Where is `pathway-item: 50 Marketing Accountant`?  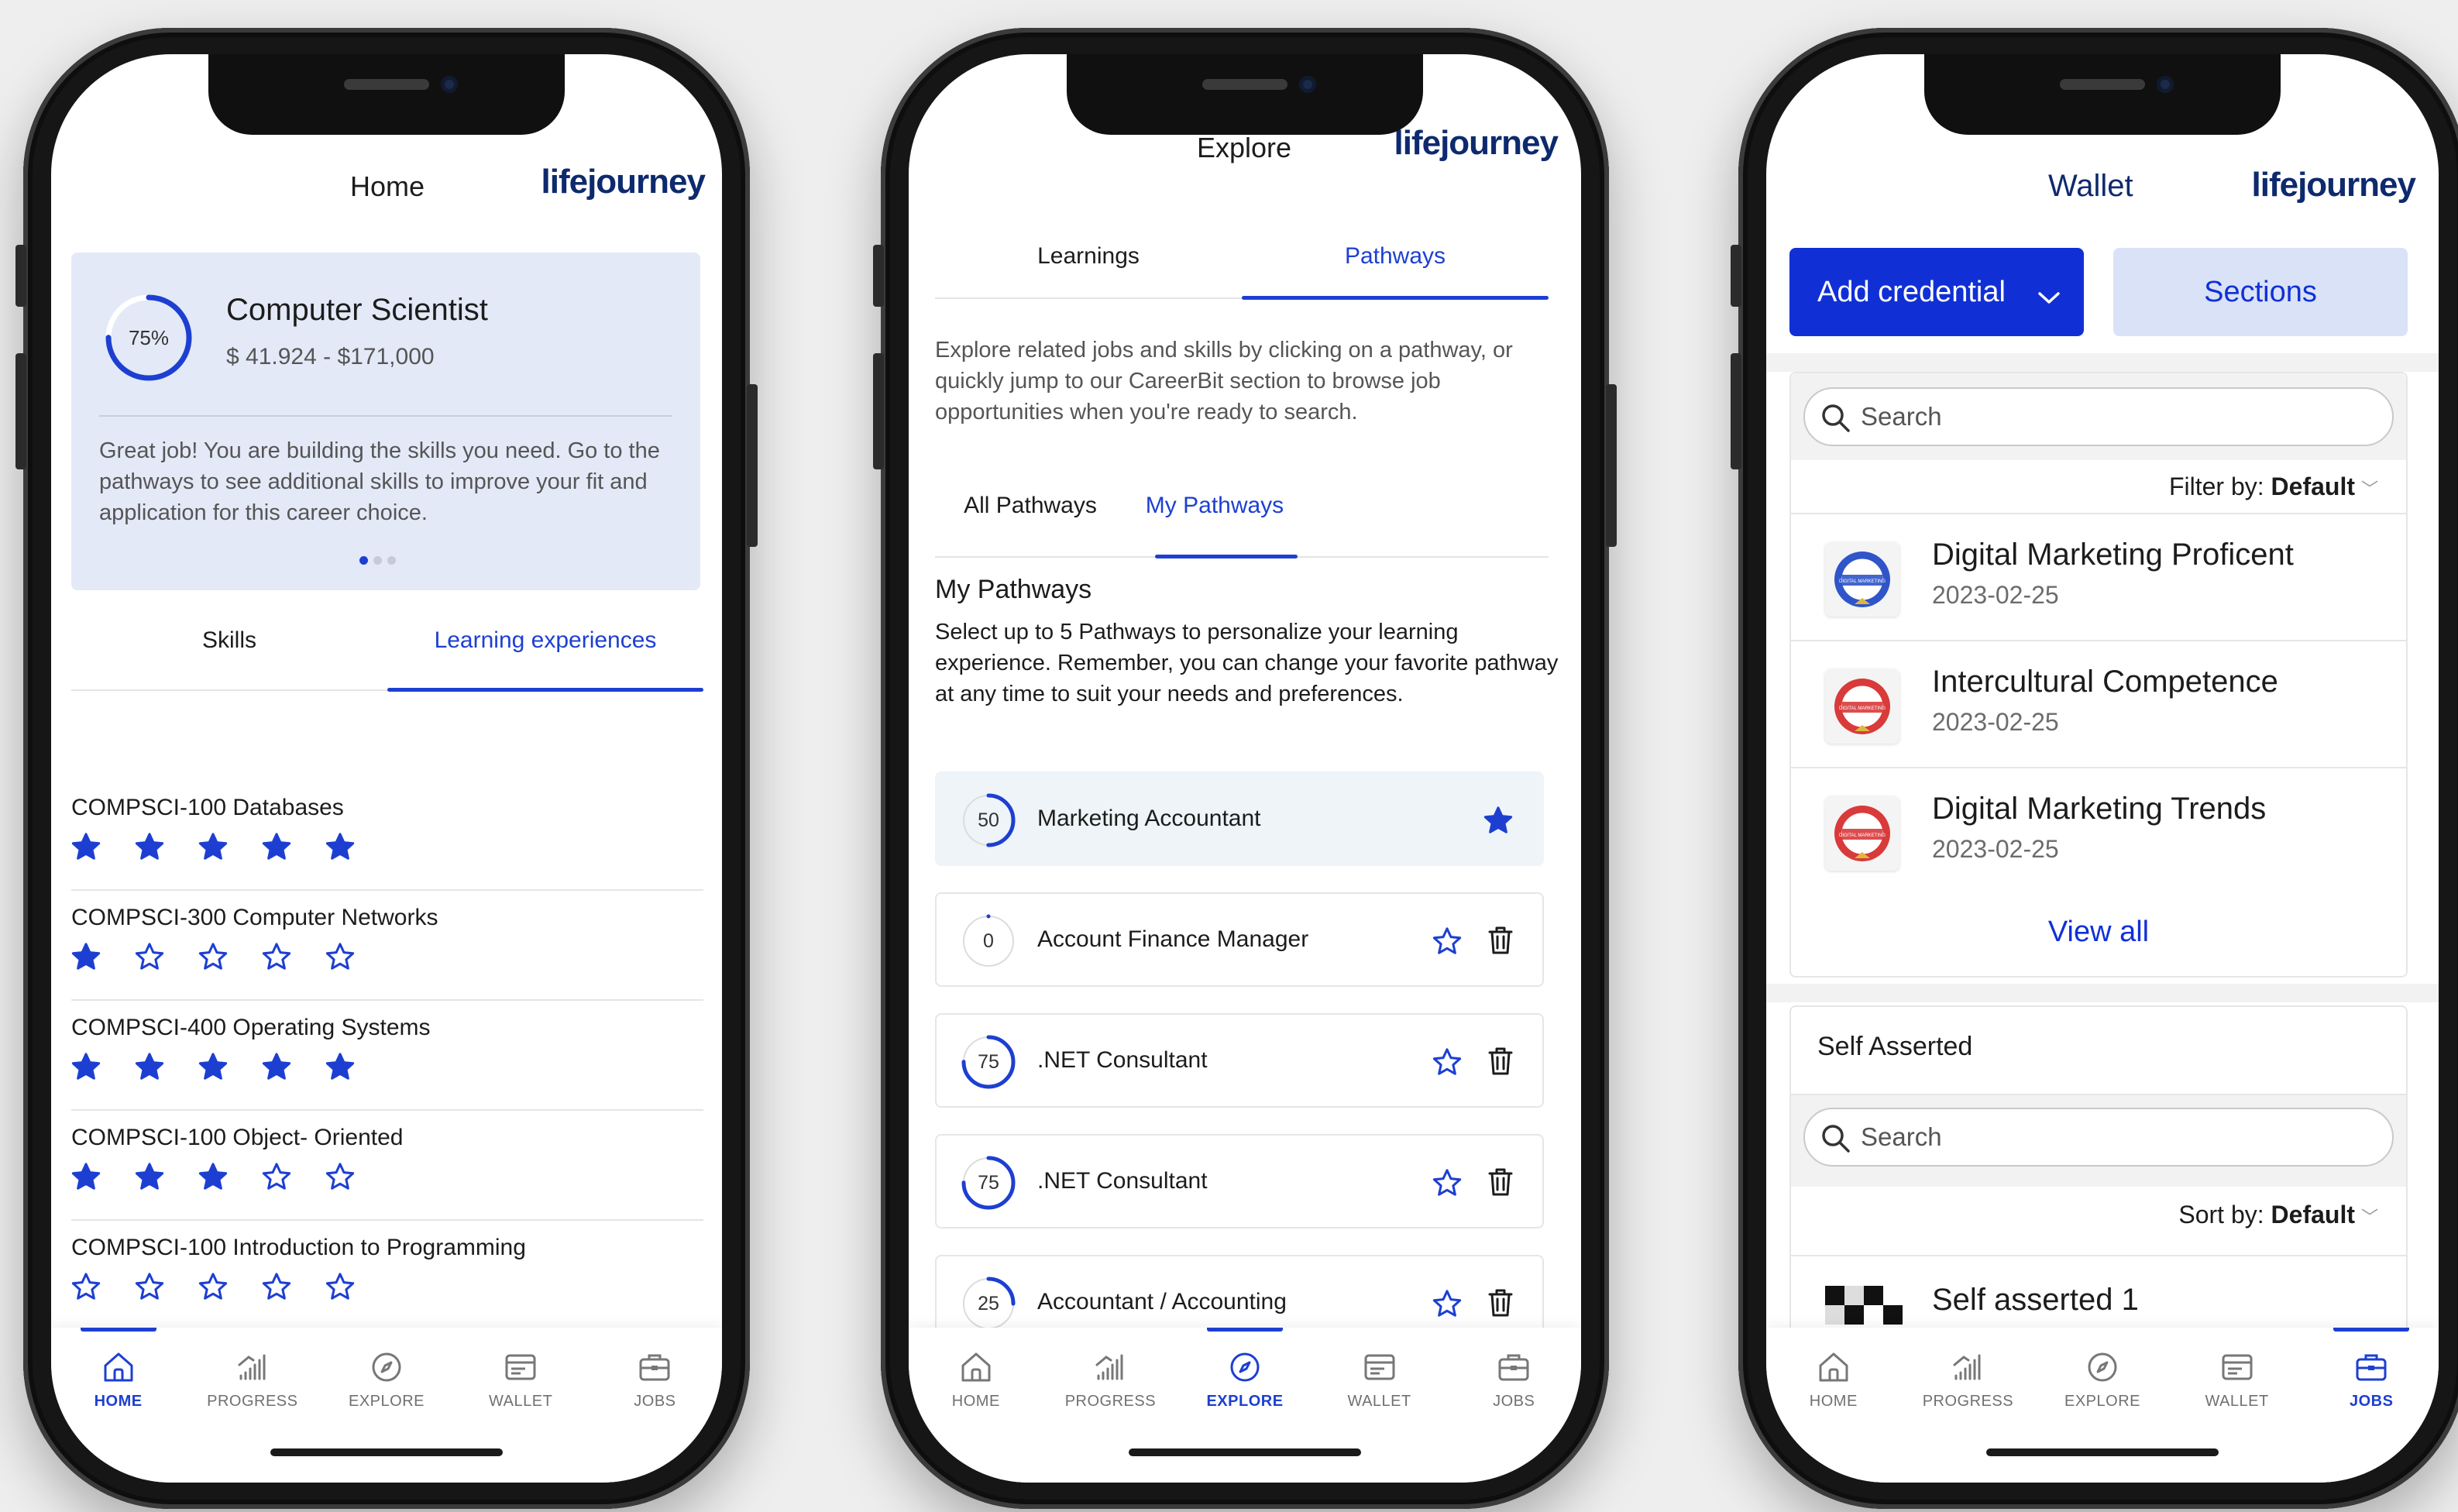 pathway-item: 50 Marketing Accountant is located at coordinates (1239, 818).